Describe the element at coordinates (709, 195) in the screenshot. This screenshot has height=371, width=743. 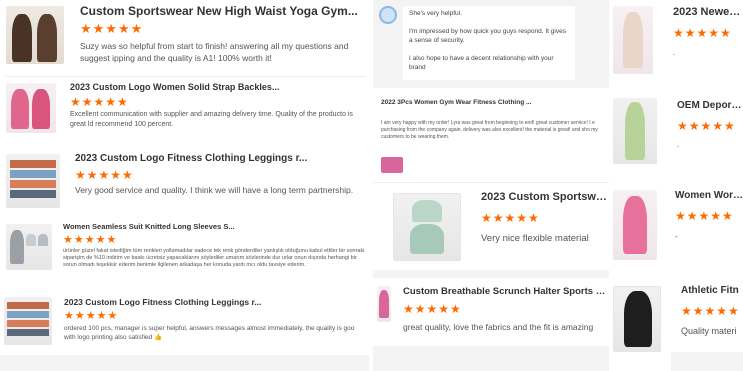
I see `product-title: Women Worko` at that location.